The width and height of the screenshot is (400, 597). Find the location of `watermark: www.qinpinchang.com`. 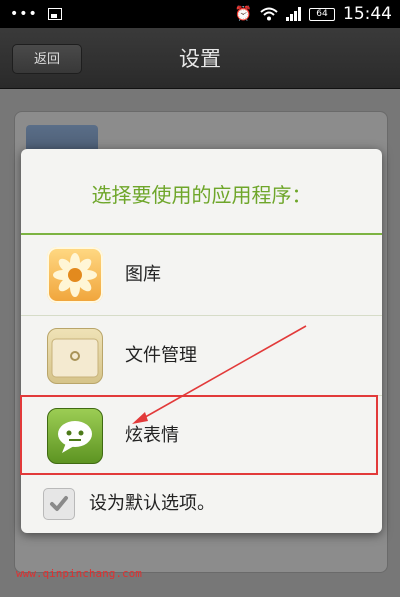

watermark: www.qinpinchang.com is located at coordinates (79, 573).